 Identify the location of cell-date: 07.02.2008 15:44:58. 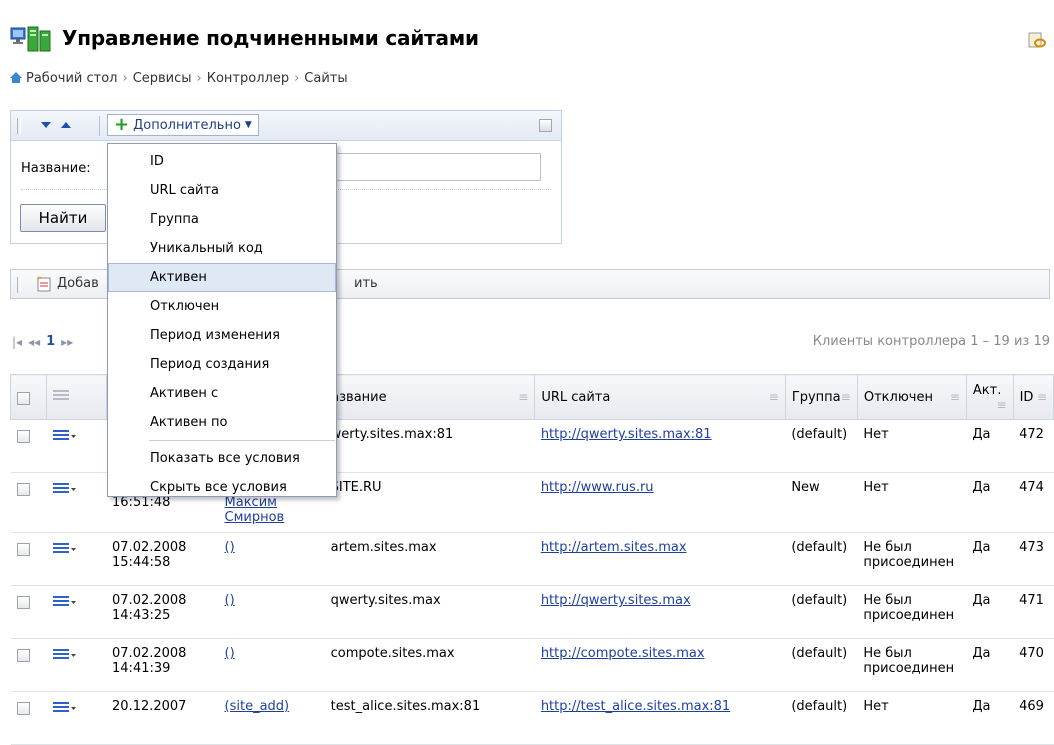
(162, 559).